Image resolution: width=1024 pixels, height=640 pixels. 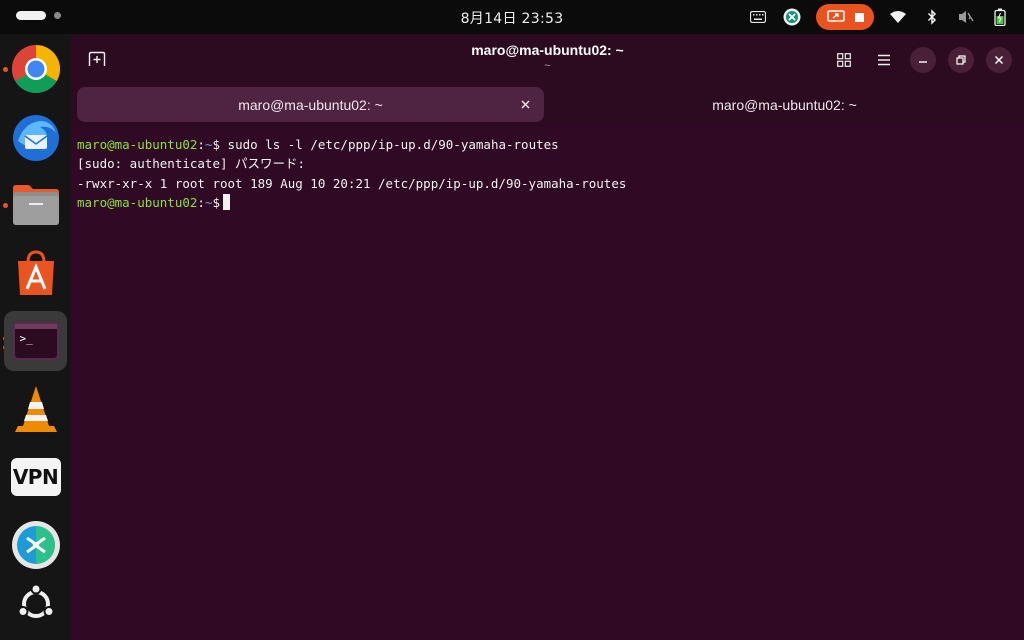 I want to click on tab-2: maro@ma-ubuntu02: ~, so click(x=784, y=104).